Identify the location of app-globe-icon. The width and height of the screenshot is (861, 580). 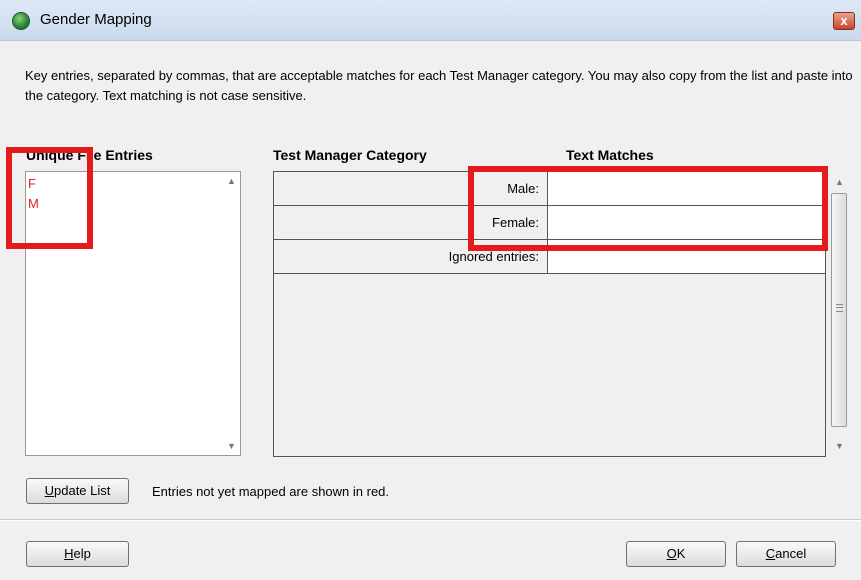
(21, 21).